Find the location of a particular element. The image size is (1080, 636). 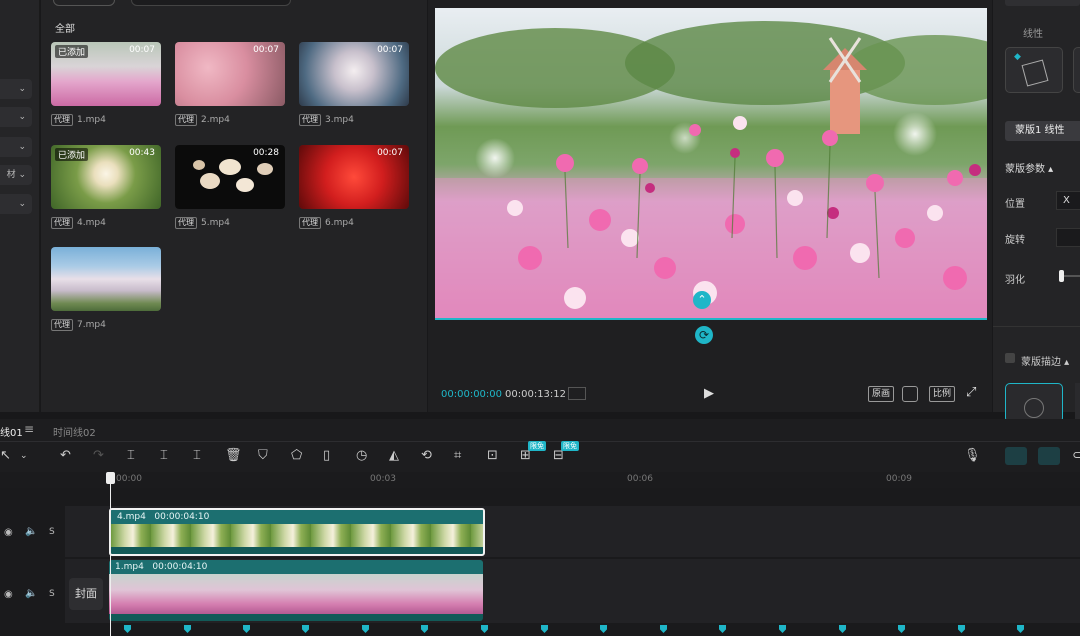

position-label: 位置 is located at coordinates (1015, 204).